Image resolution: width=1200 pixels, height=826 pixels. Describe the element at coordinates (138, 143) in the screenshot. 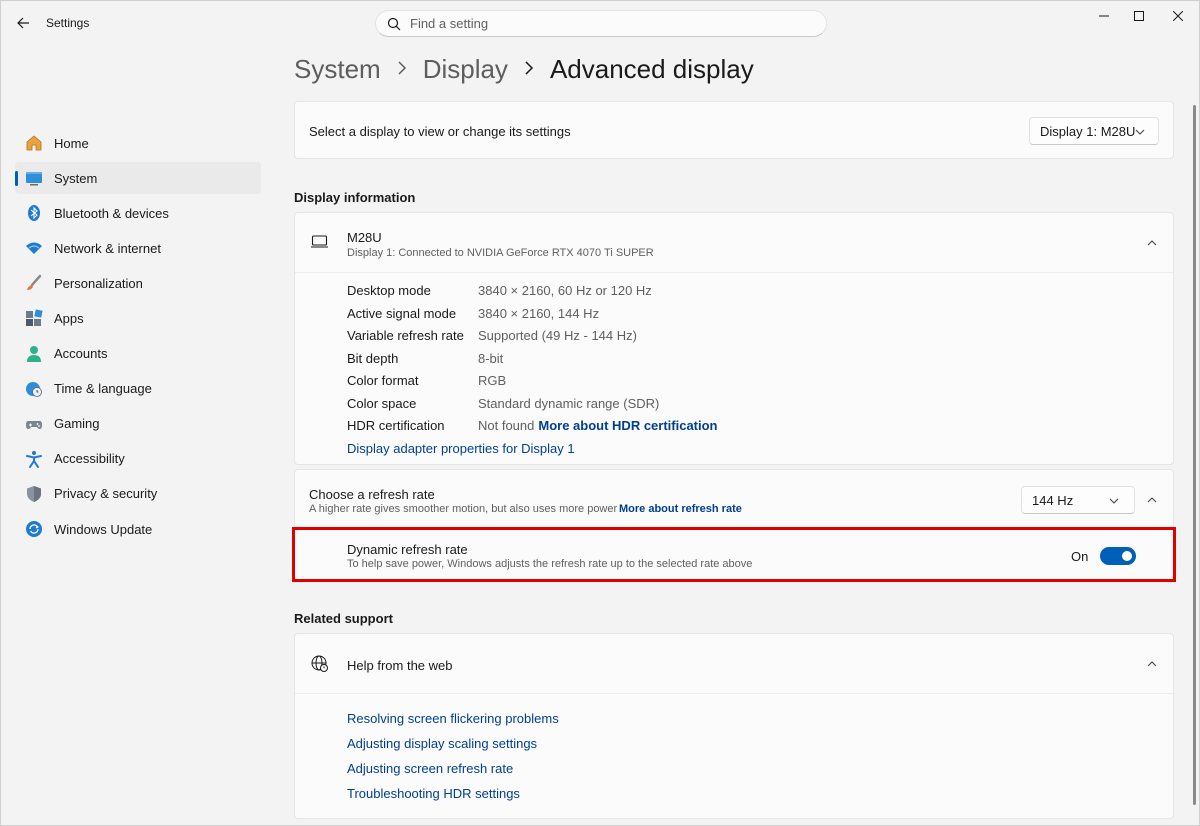

I see `sidebar-item-home: Home` at that location.